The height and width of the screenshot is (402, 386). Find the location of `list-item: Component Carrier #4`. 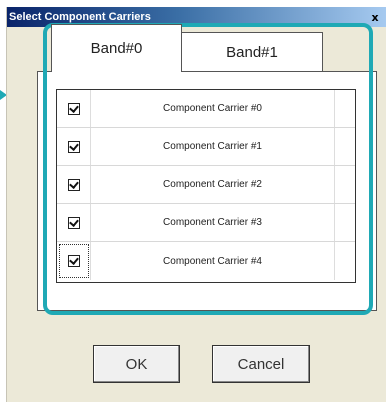

list-item: Component Carrier #4 is located at coordinates (206, 261).